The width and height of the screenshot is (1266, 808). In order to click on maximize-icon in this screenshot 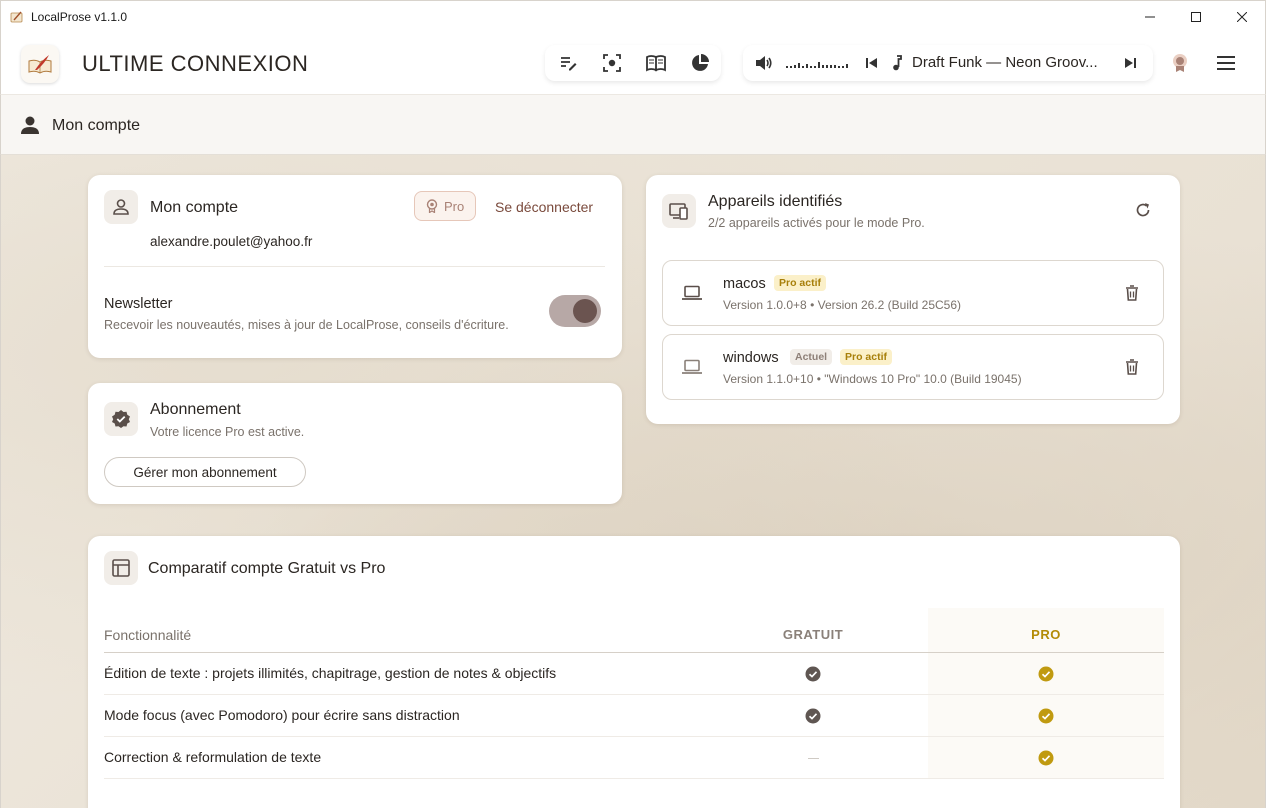, I will do `click(1196, 17)`.